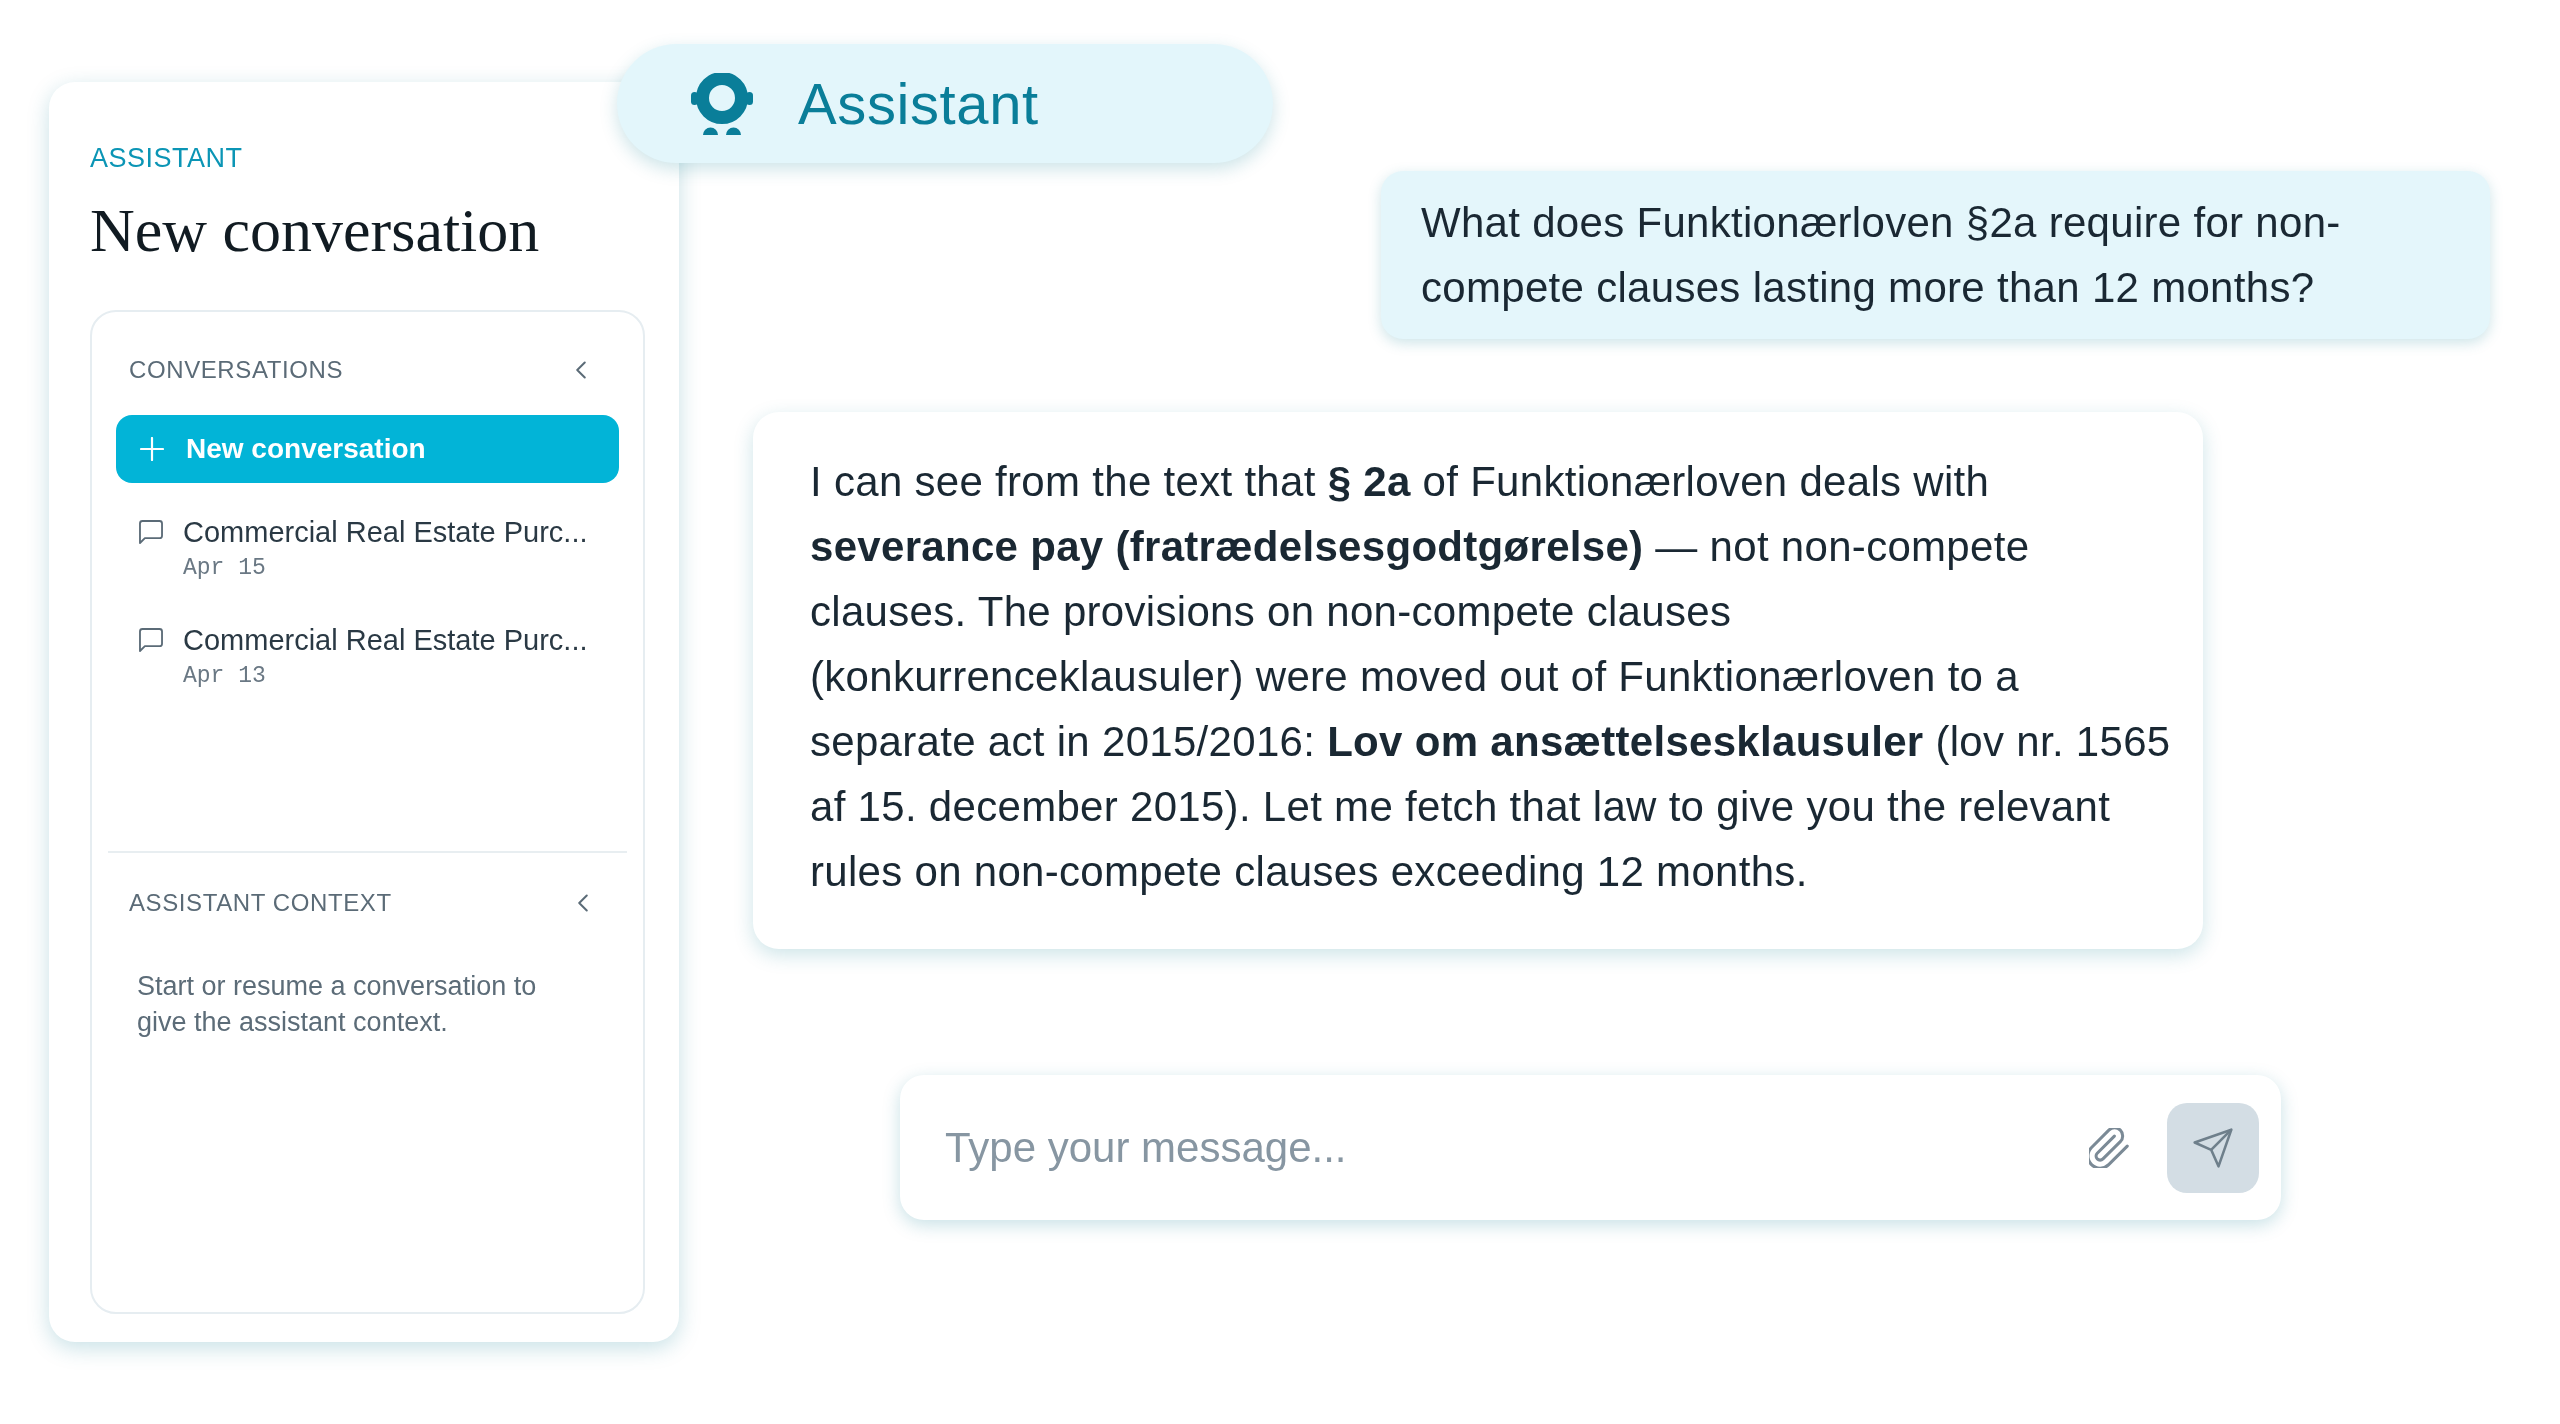 The height and width of the screenshot is (1424, 2560). What do you see at coordinates (167, 158) in the screenshot?
I see `section-label: ASSISTANT` at bounding box center [167, 158].